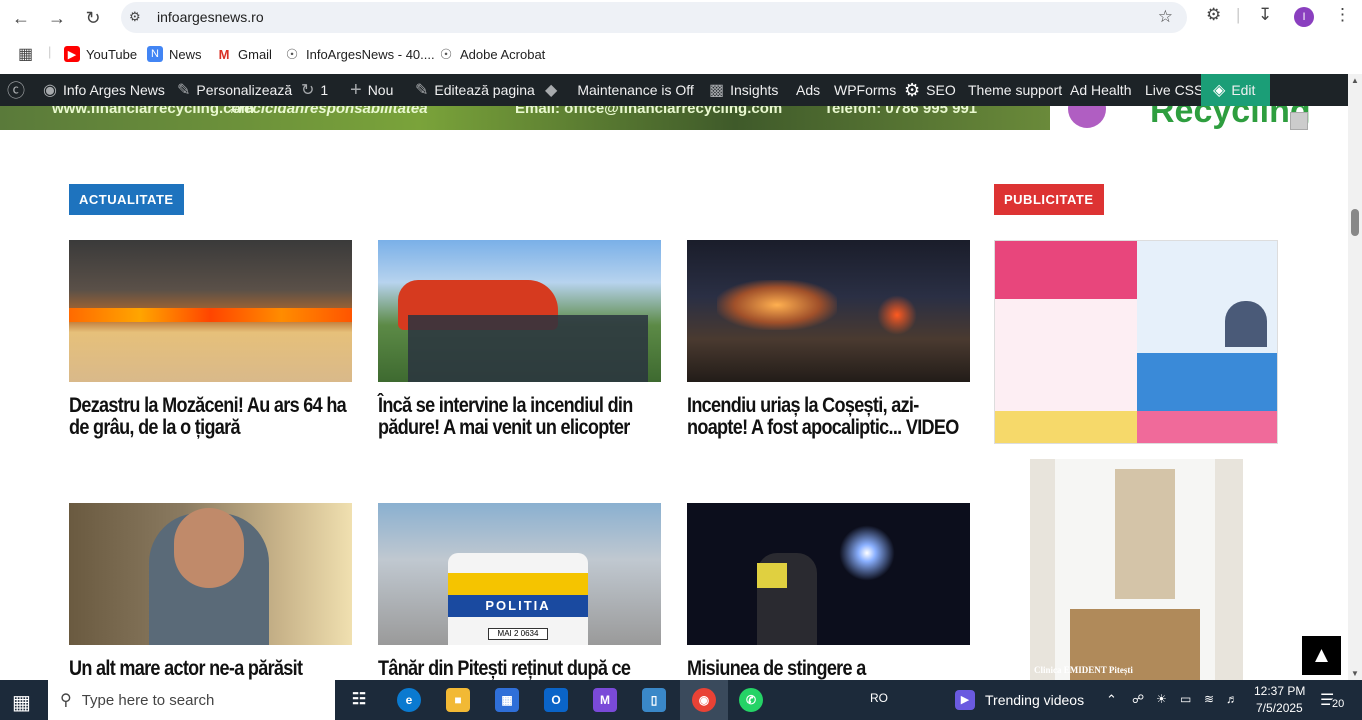  I want to click on admin-edit-page: ✎ Editează pagina, so click(475, 90).